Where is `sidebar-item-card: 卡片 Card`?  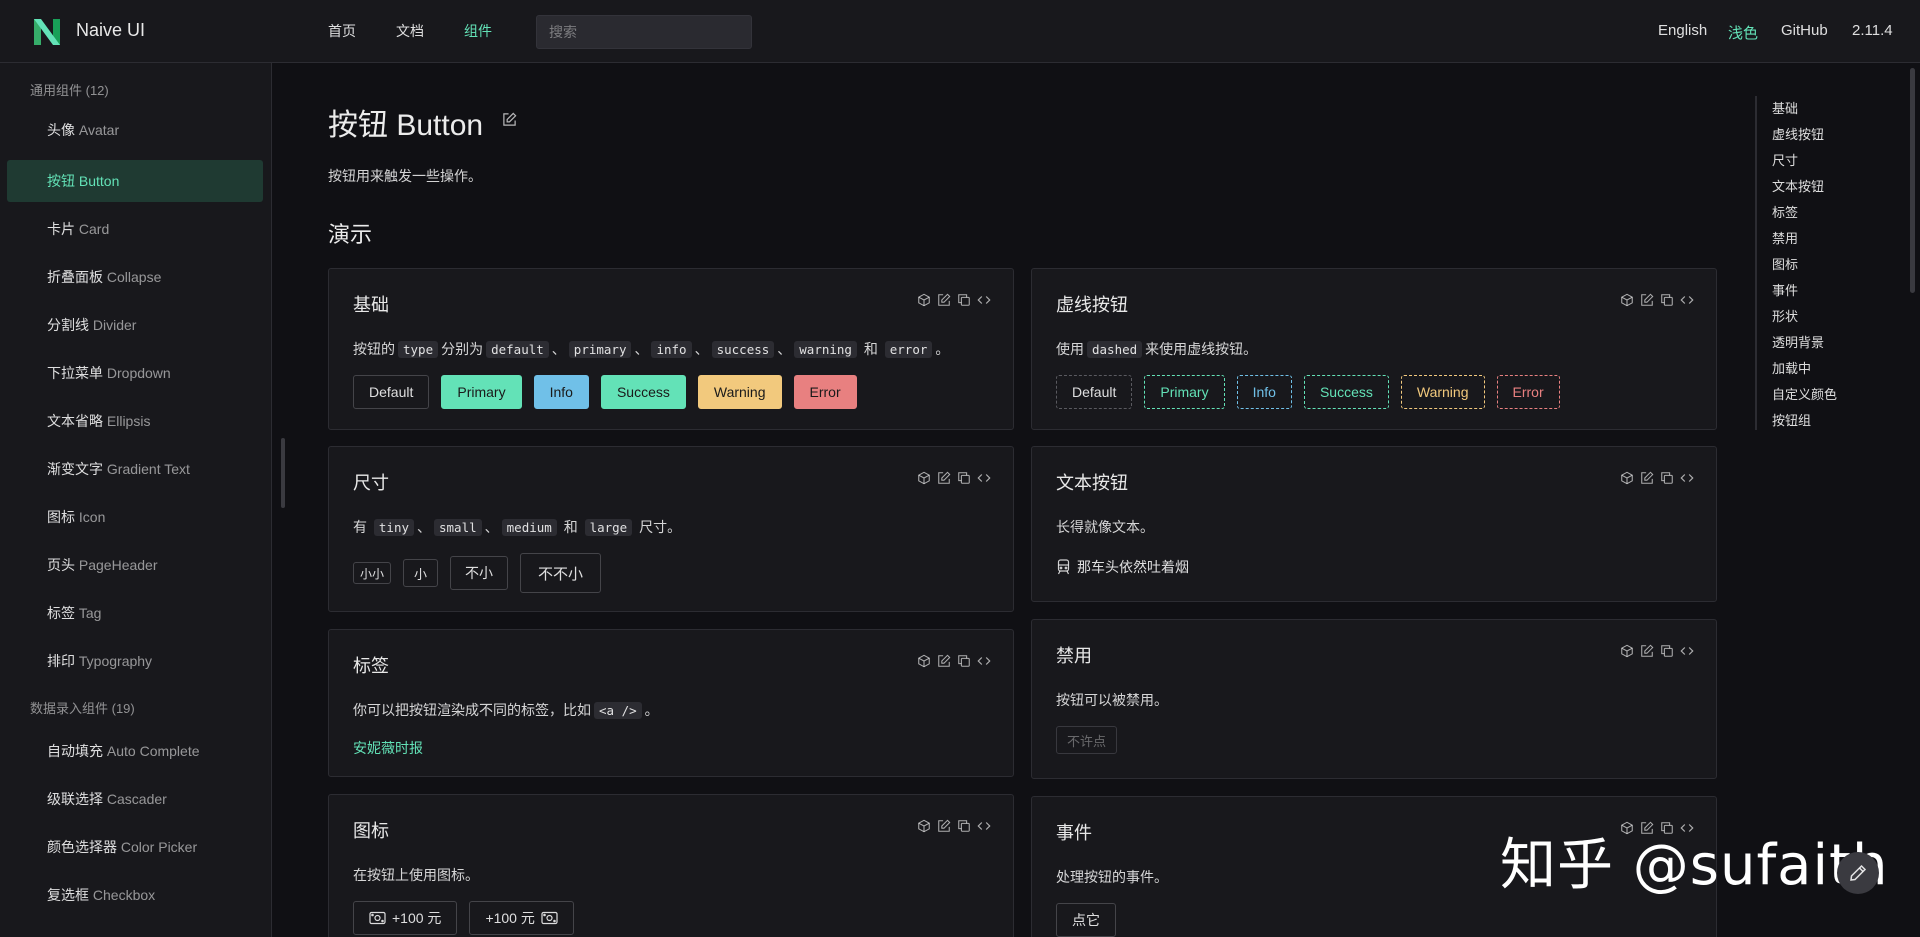 sidebar-item-card: 卡片 Card is located at coordinates (135, 229).